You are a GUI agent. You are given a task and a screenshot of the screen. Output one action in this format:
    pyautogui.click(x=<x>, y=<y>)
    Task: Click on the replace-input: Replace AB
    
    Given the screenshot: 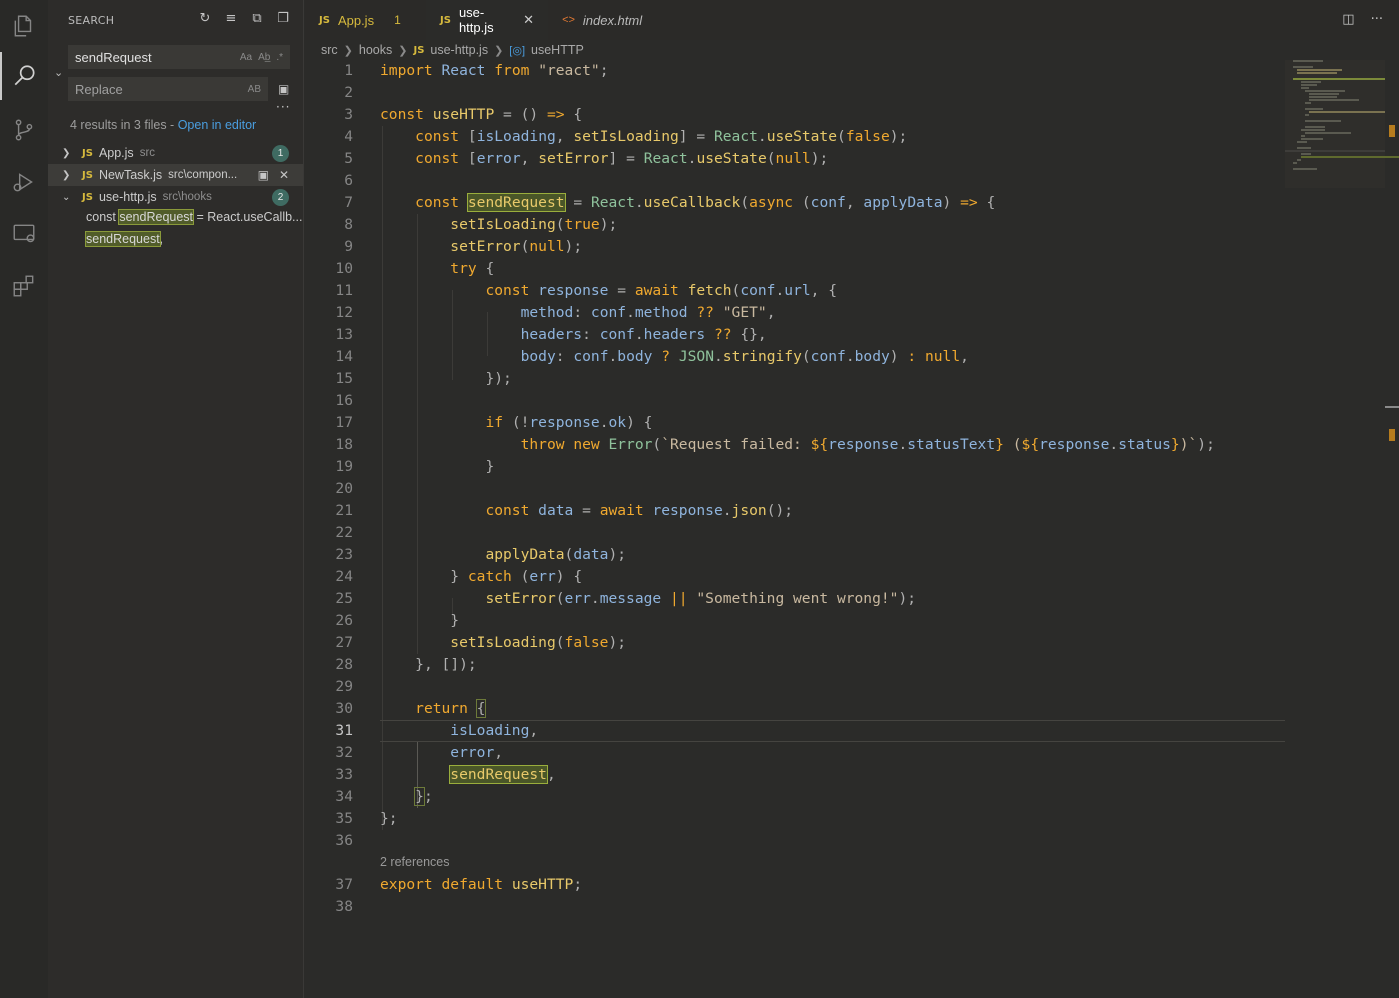 What is the action you would take?
    pyautogui.click(x=168, y=89)
    